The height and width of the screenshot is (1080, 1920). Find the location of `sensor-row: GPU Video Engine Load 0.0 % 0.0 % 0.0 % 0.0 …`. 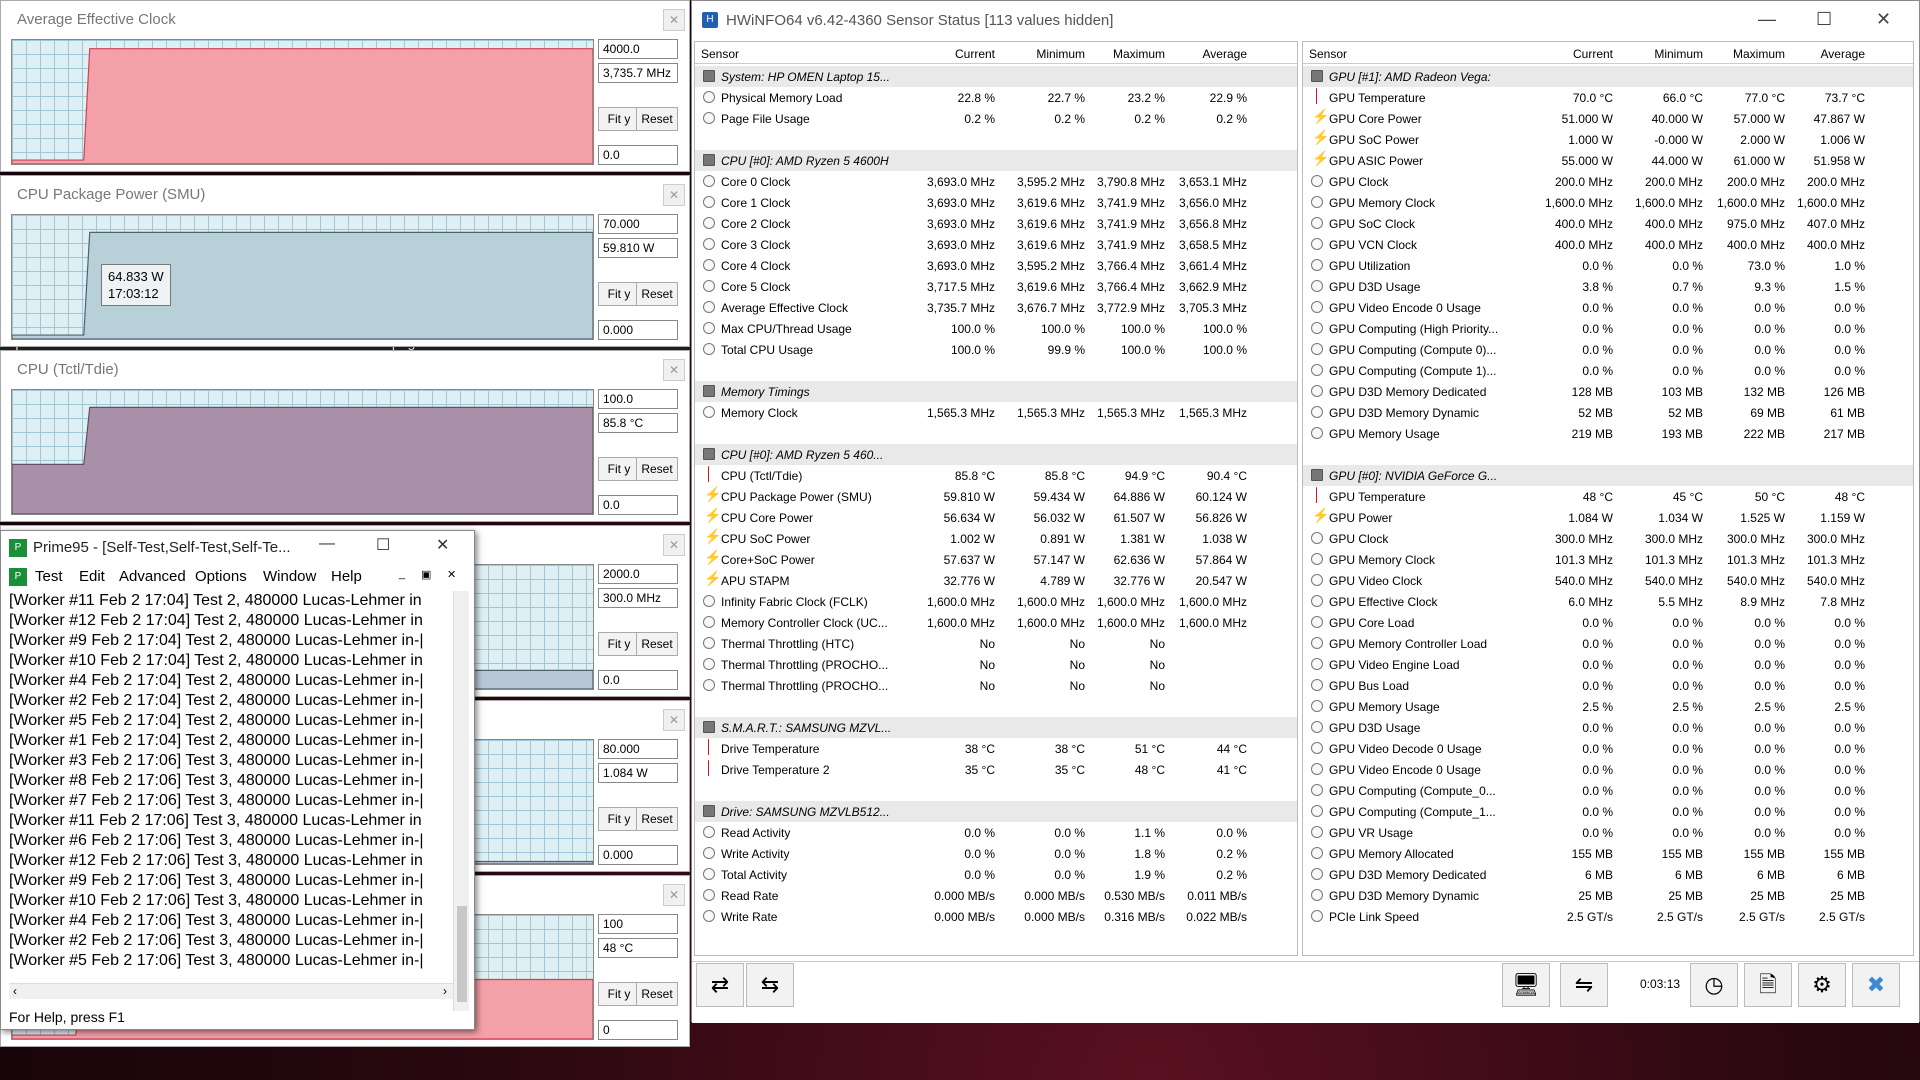

sensor-row: GPU Video Engine Load 0.0 % 0.0 % 0.0 % 0.0 … is located at coordinates (1608, 664).